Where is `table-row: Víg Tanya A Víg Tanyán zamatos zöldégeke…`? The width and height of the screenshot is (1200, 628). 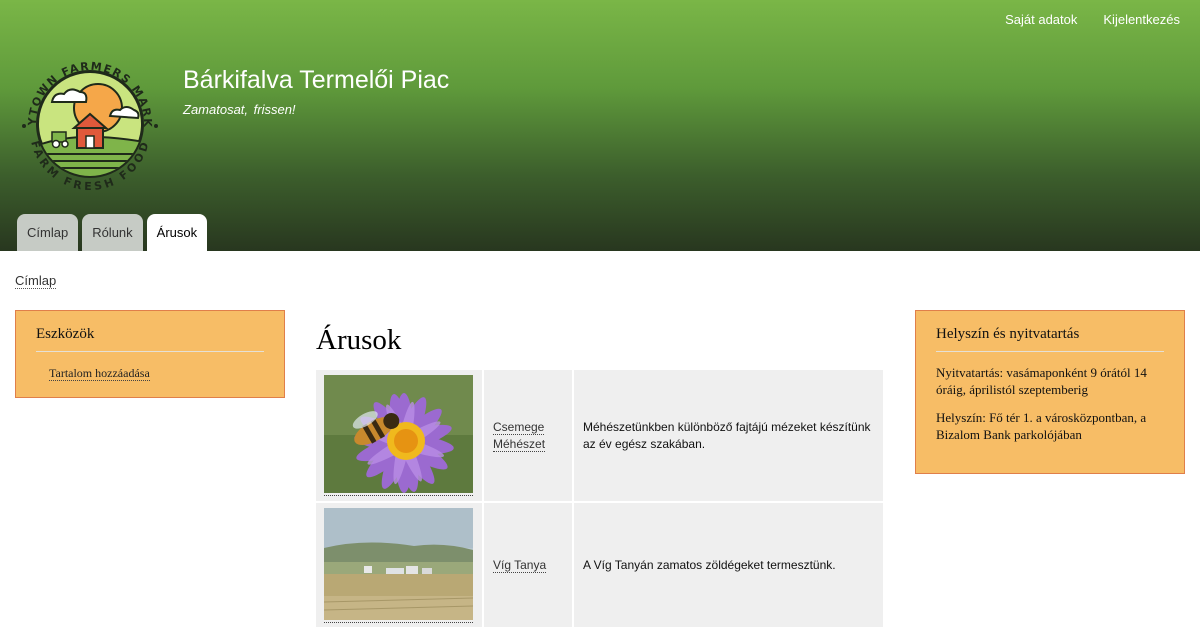
table-row: Víg Tanya A Víg Tanyán zamatos zöldégeke… is located at coordinates (600, 565).